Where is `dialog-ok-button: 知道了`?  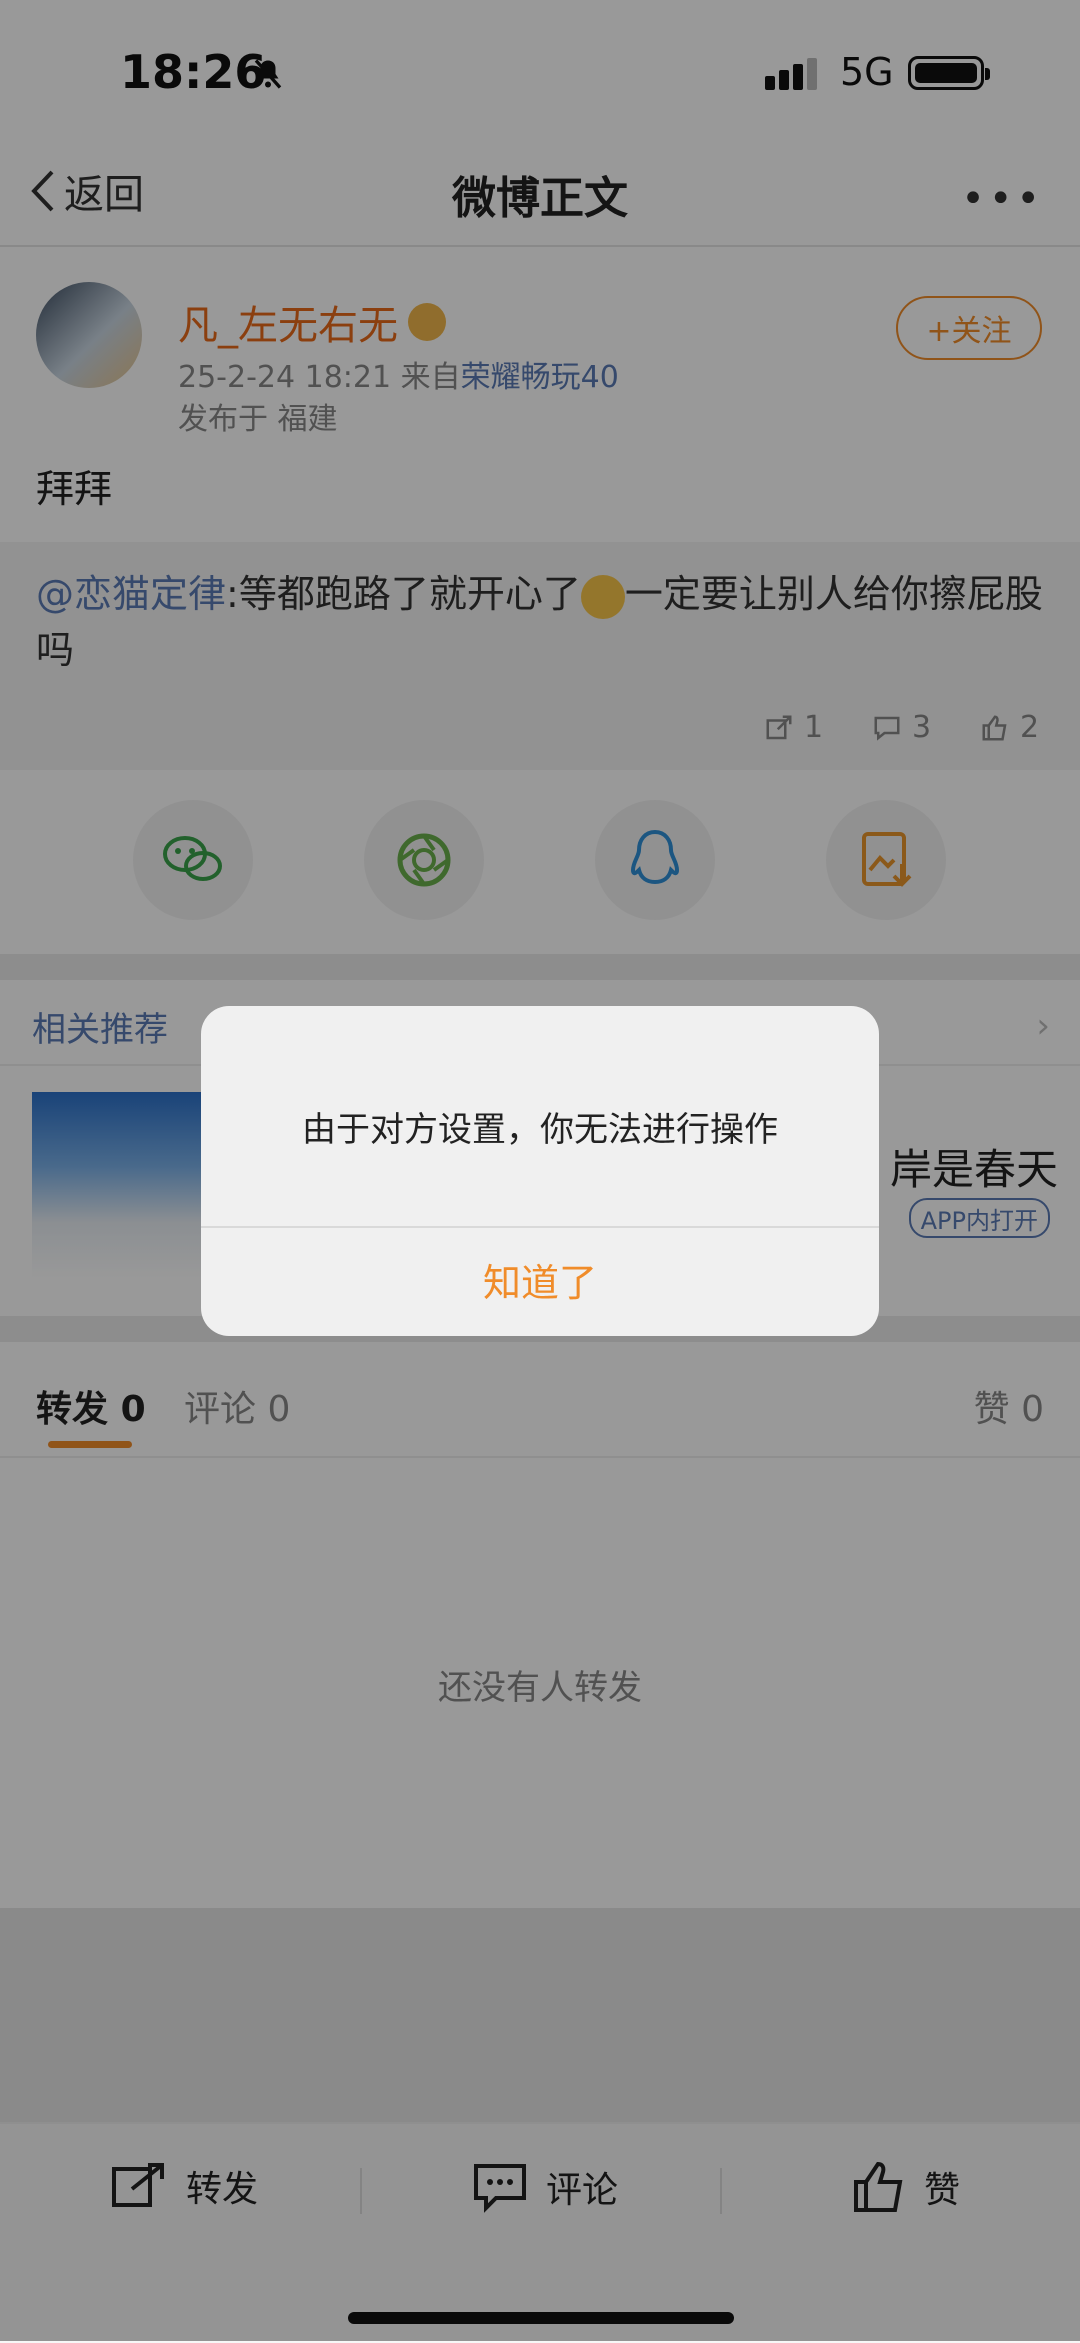
dialog-ok-button: 知道了 is located at coordinates (540, 1279).